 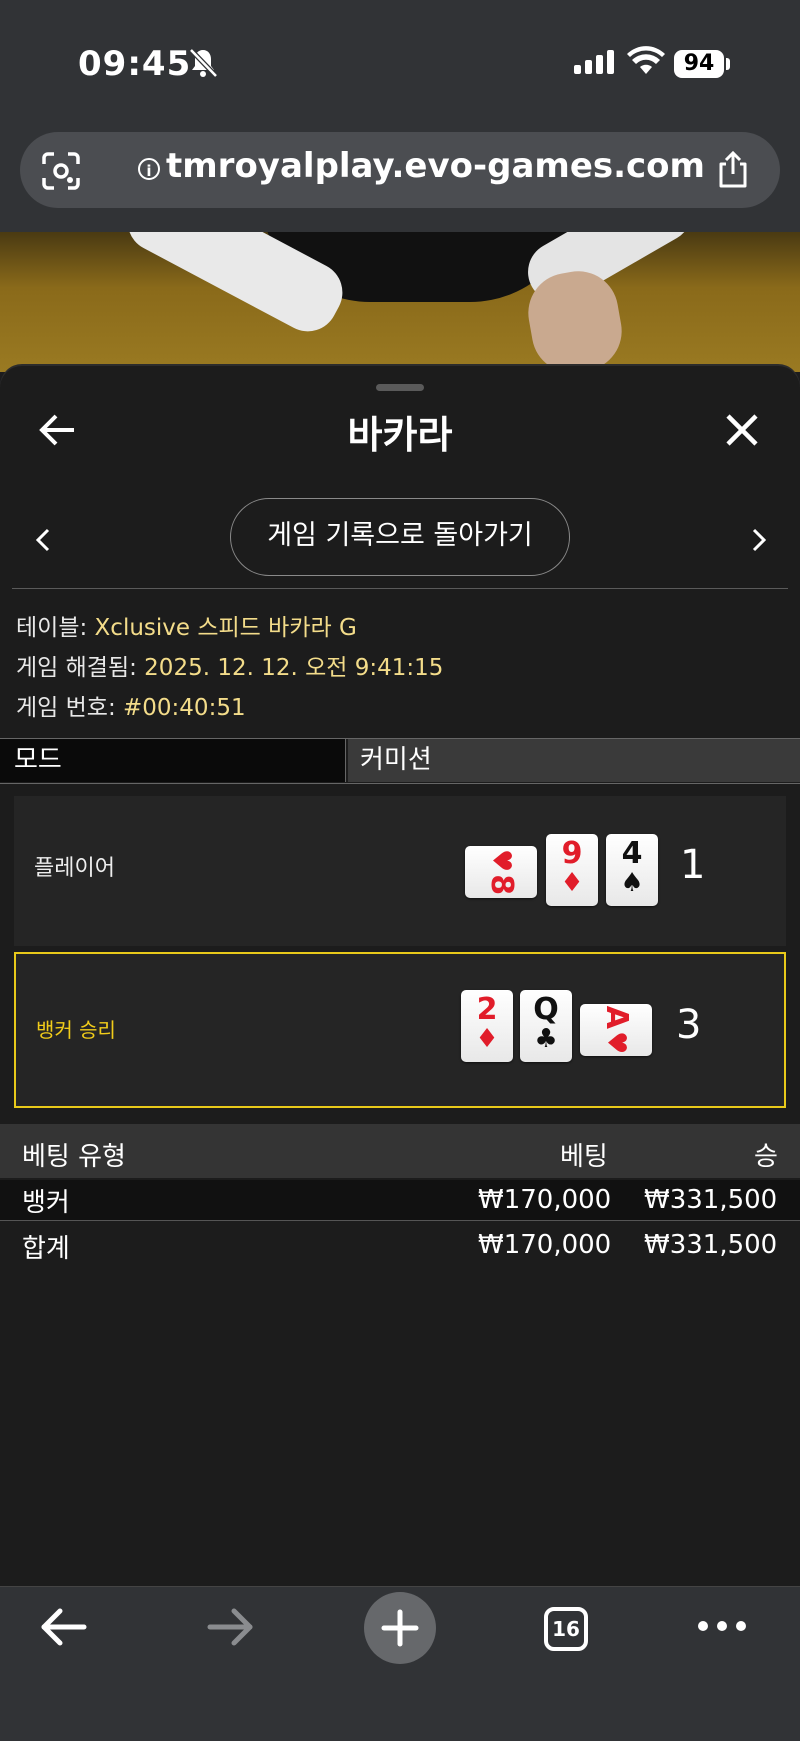 I want to click on tabs-button: 16, so click(x=566, y=1629).